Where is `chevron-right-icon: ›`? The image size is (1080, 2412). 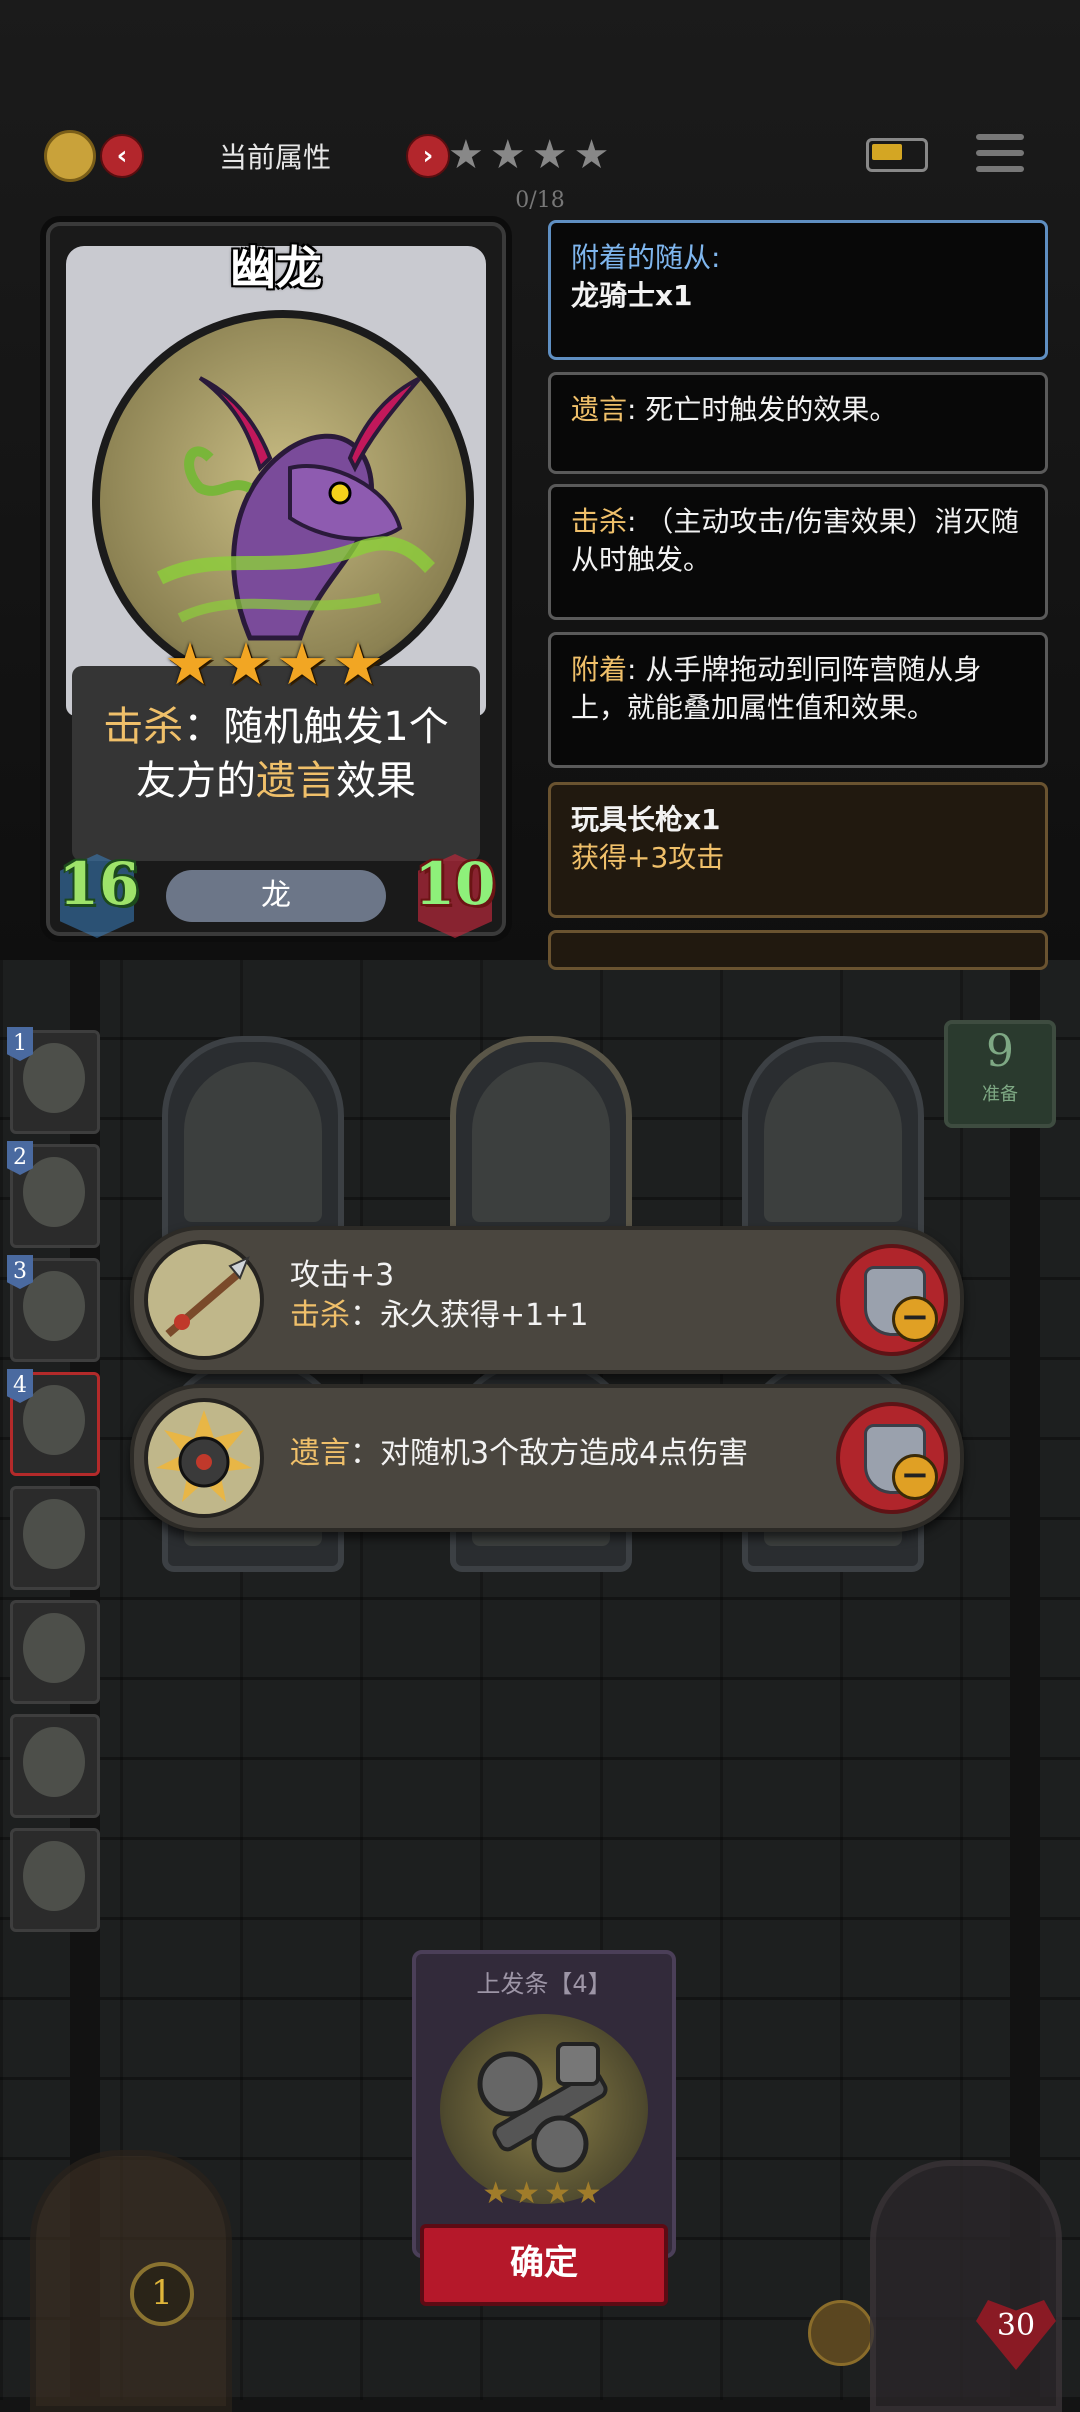 chevron-right-icon: › is located at coordinates (428, 156).